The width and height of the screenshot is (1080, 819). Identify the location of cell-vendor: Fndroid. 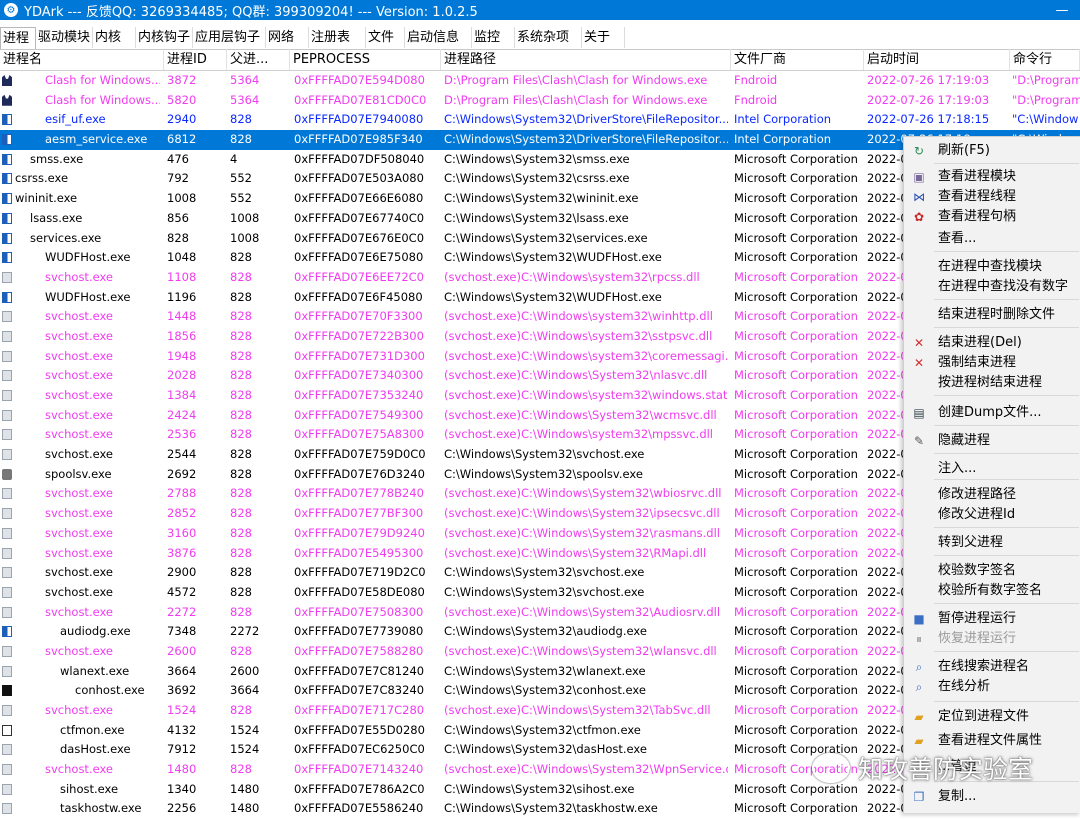
(756, 99).